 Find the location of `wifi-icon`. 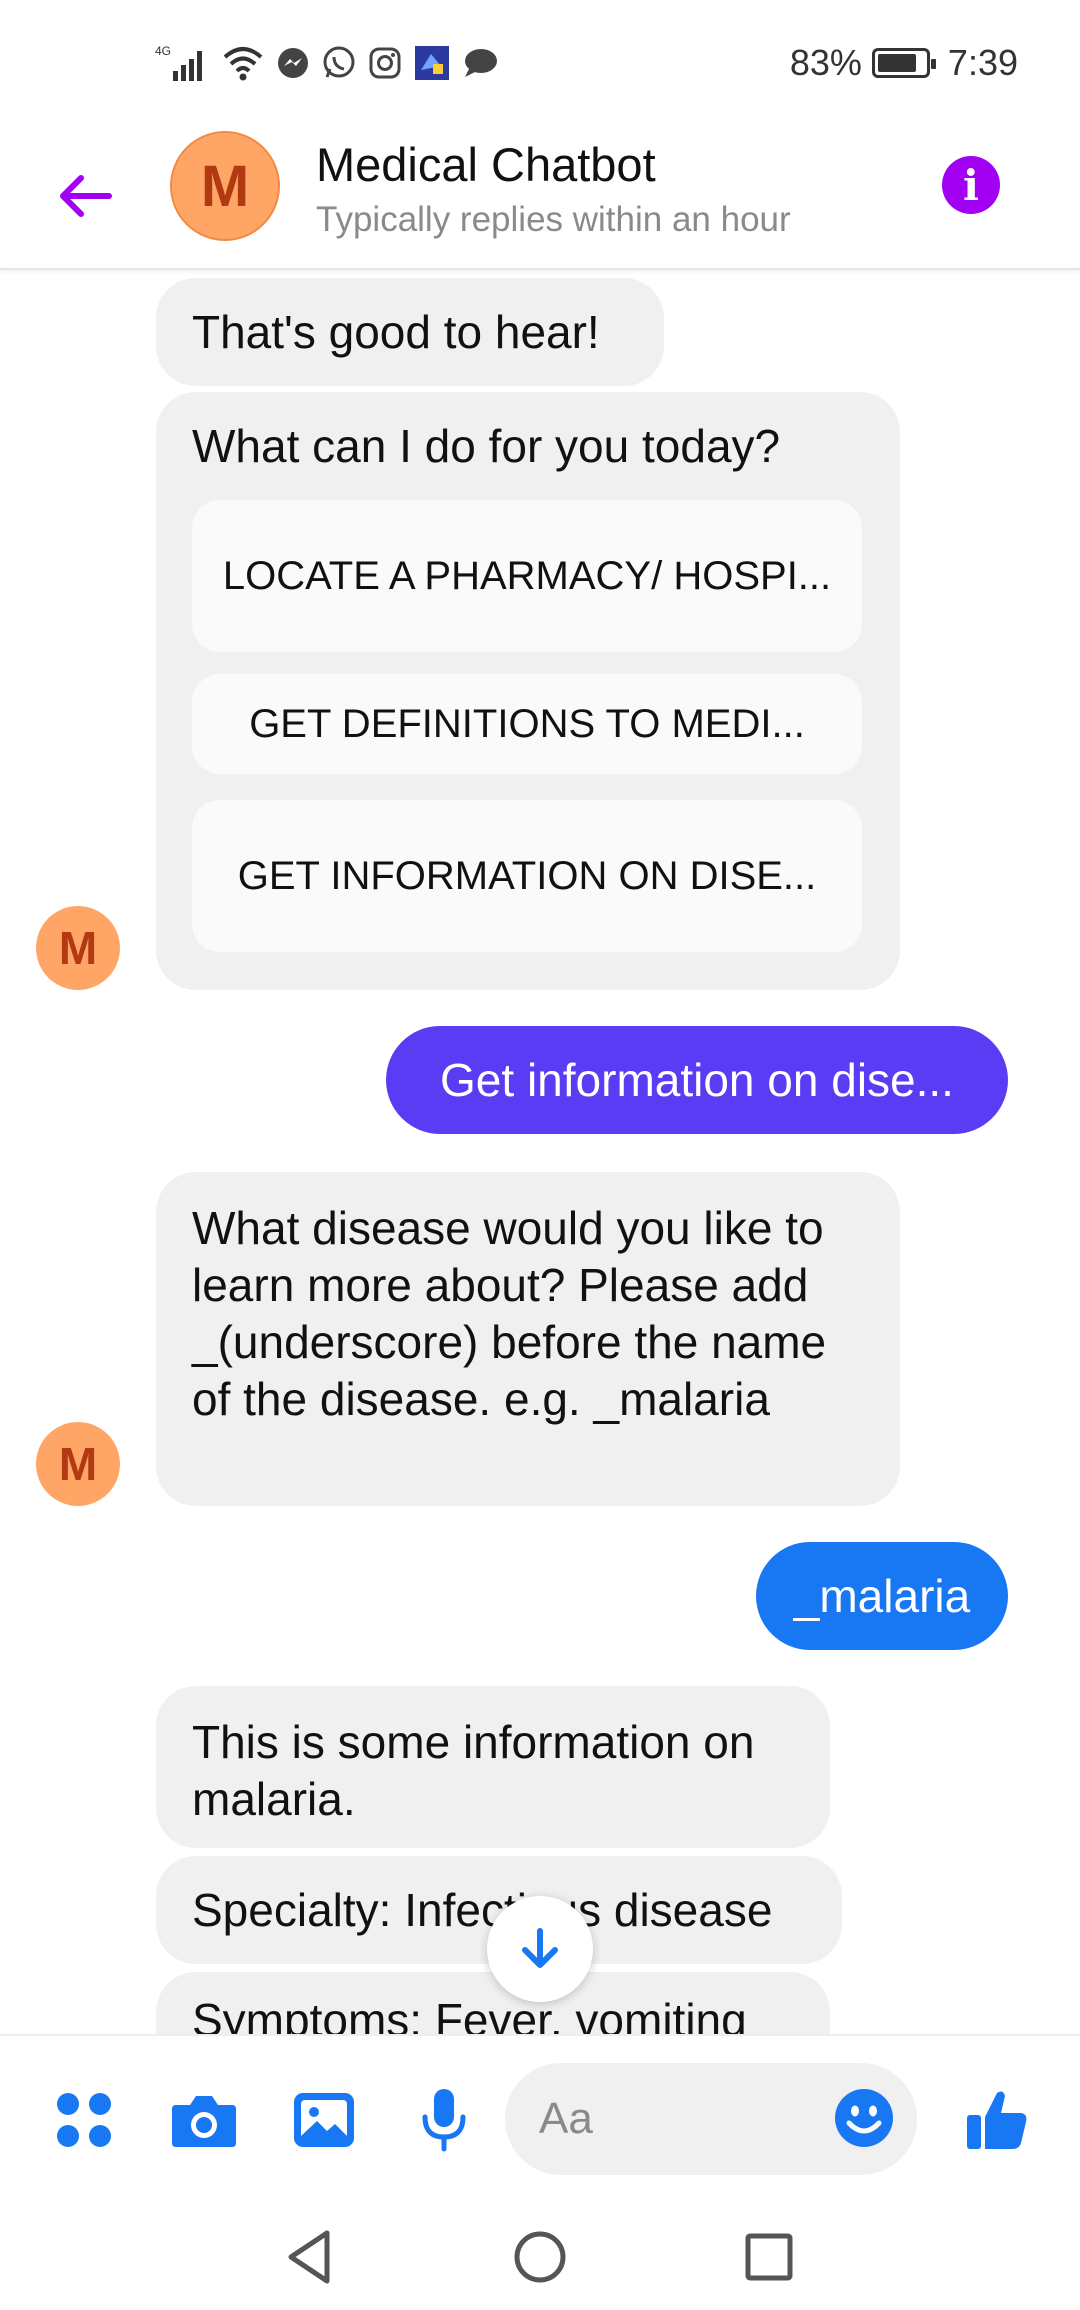

wifi-icon is located at coordinates (243, 63).